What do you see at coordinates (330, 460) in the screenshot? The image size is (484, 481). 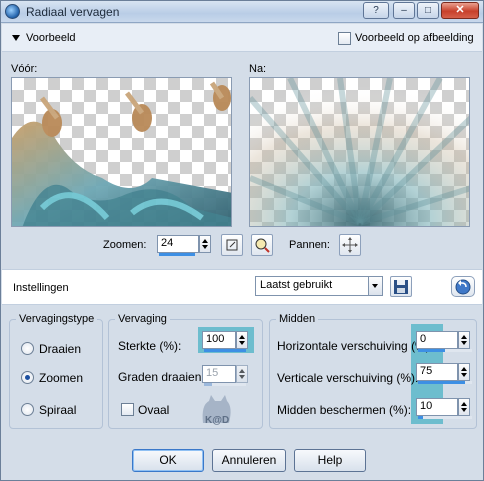 I see `help-button: Help` at bounding box center [330, 460].